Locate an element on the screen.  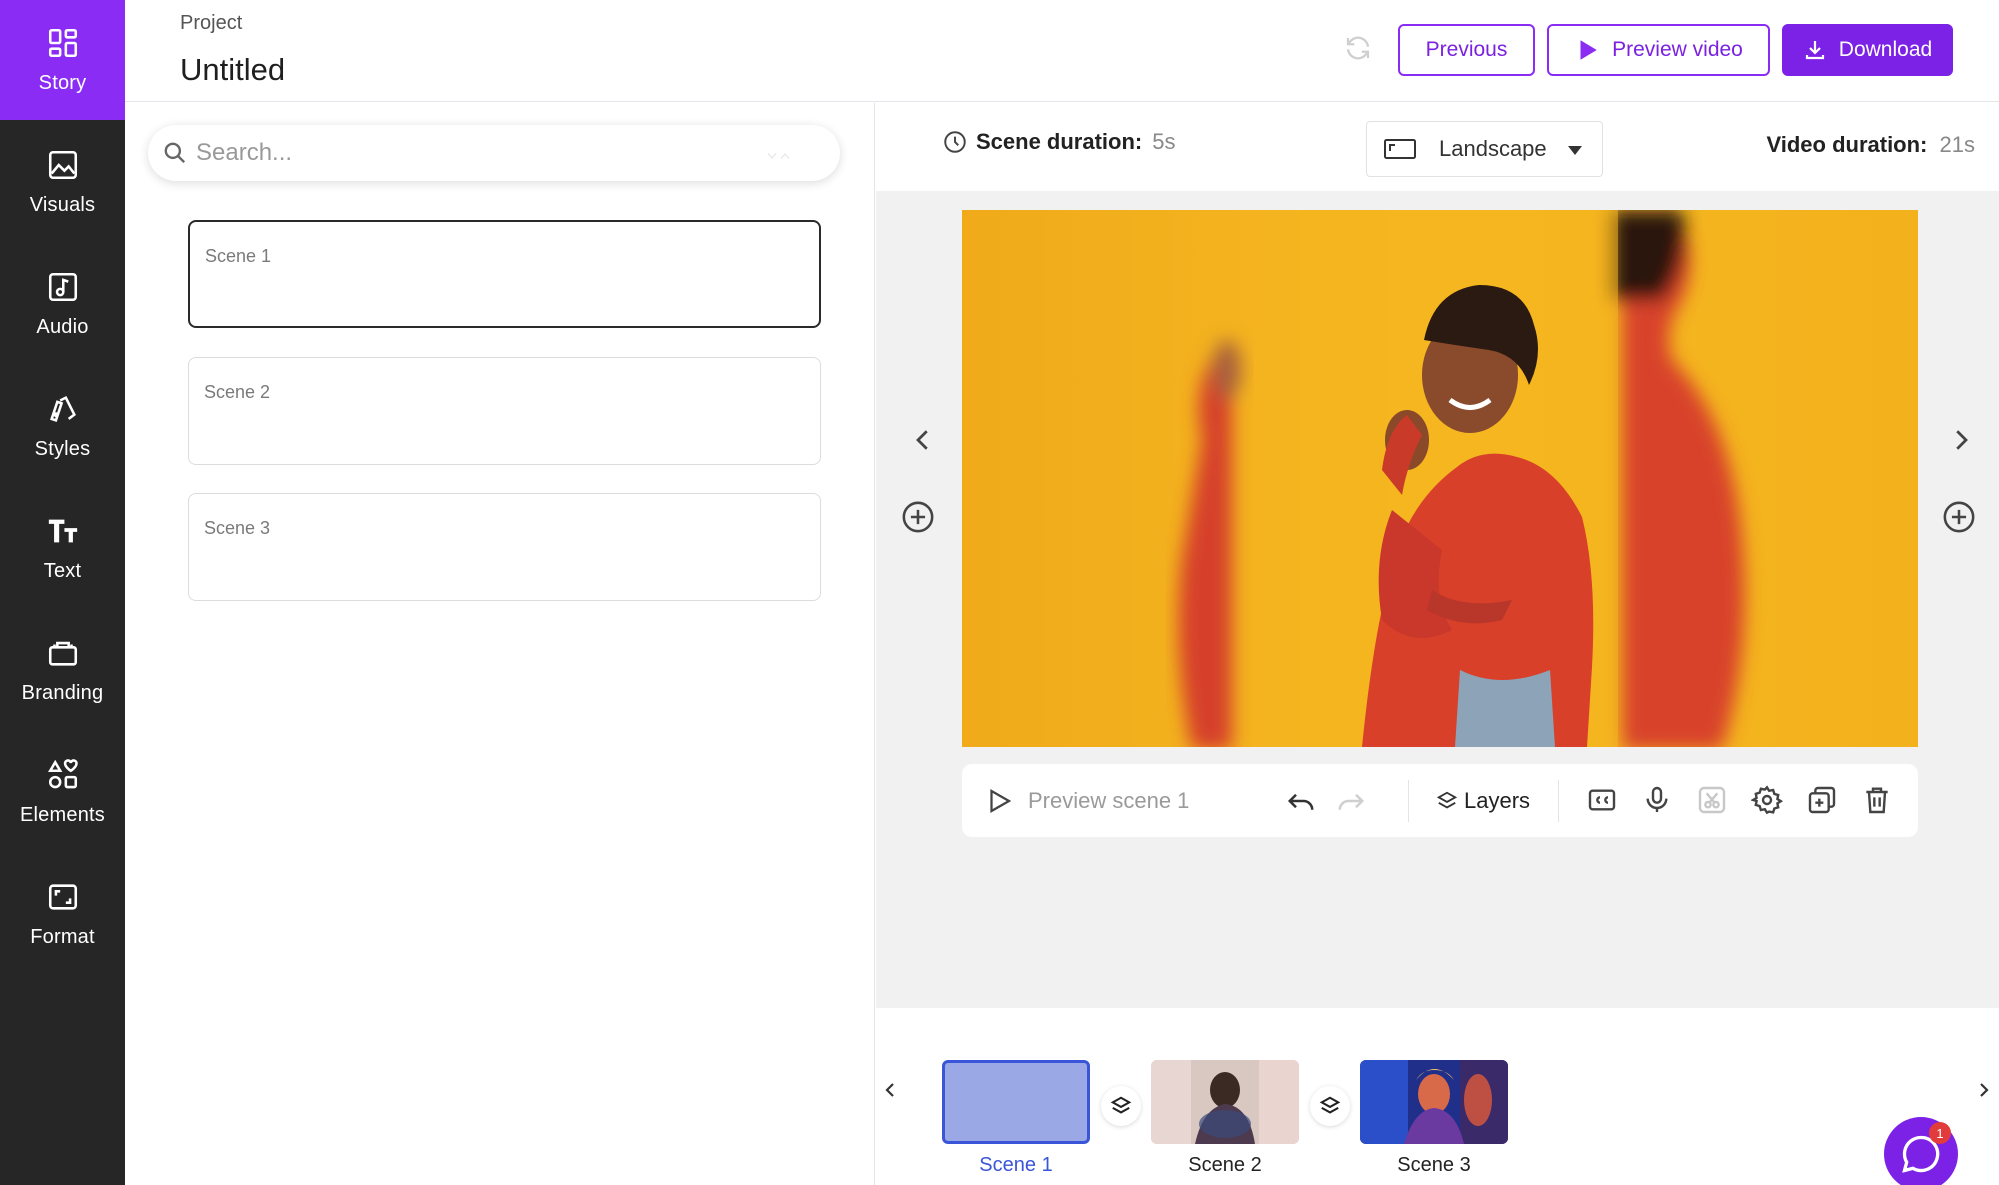
preview-scene-button: Preview scene 1 is located at coordinates (1086, 800).